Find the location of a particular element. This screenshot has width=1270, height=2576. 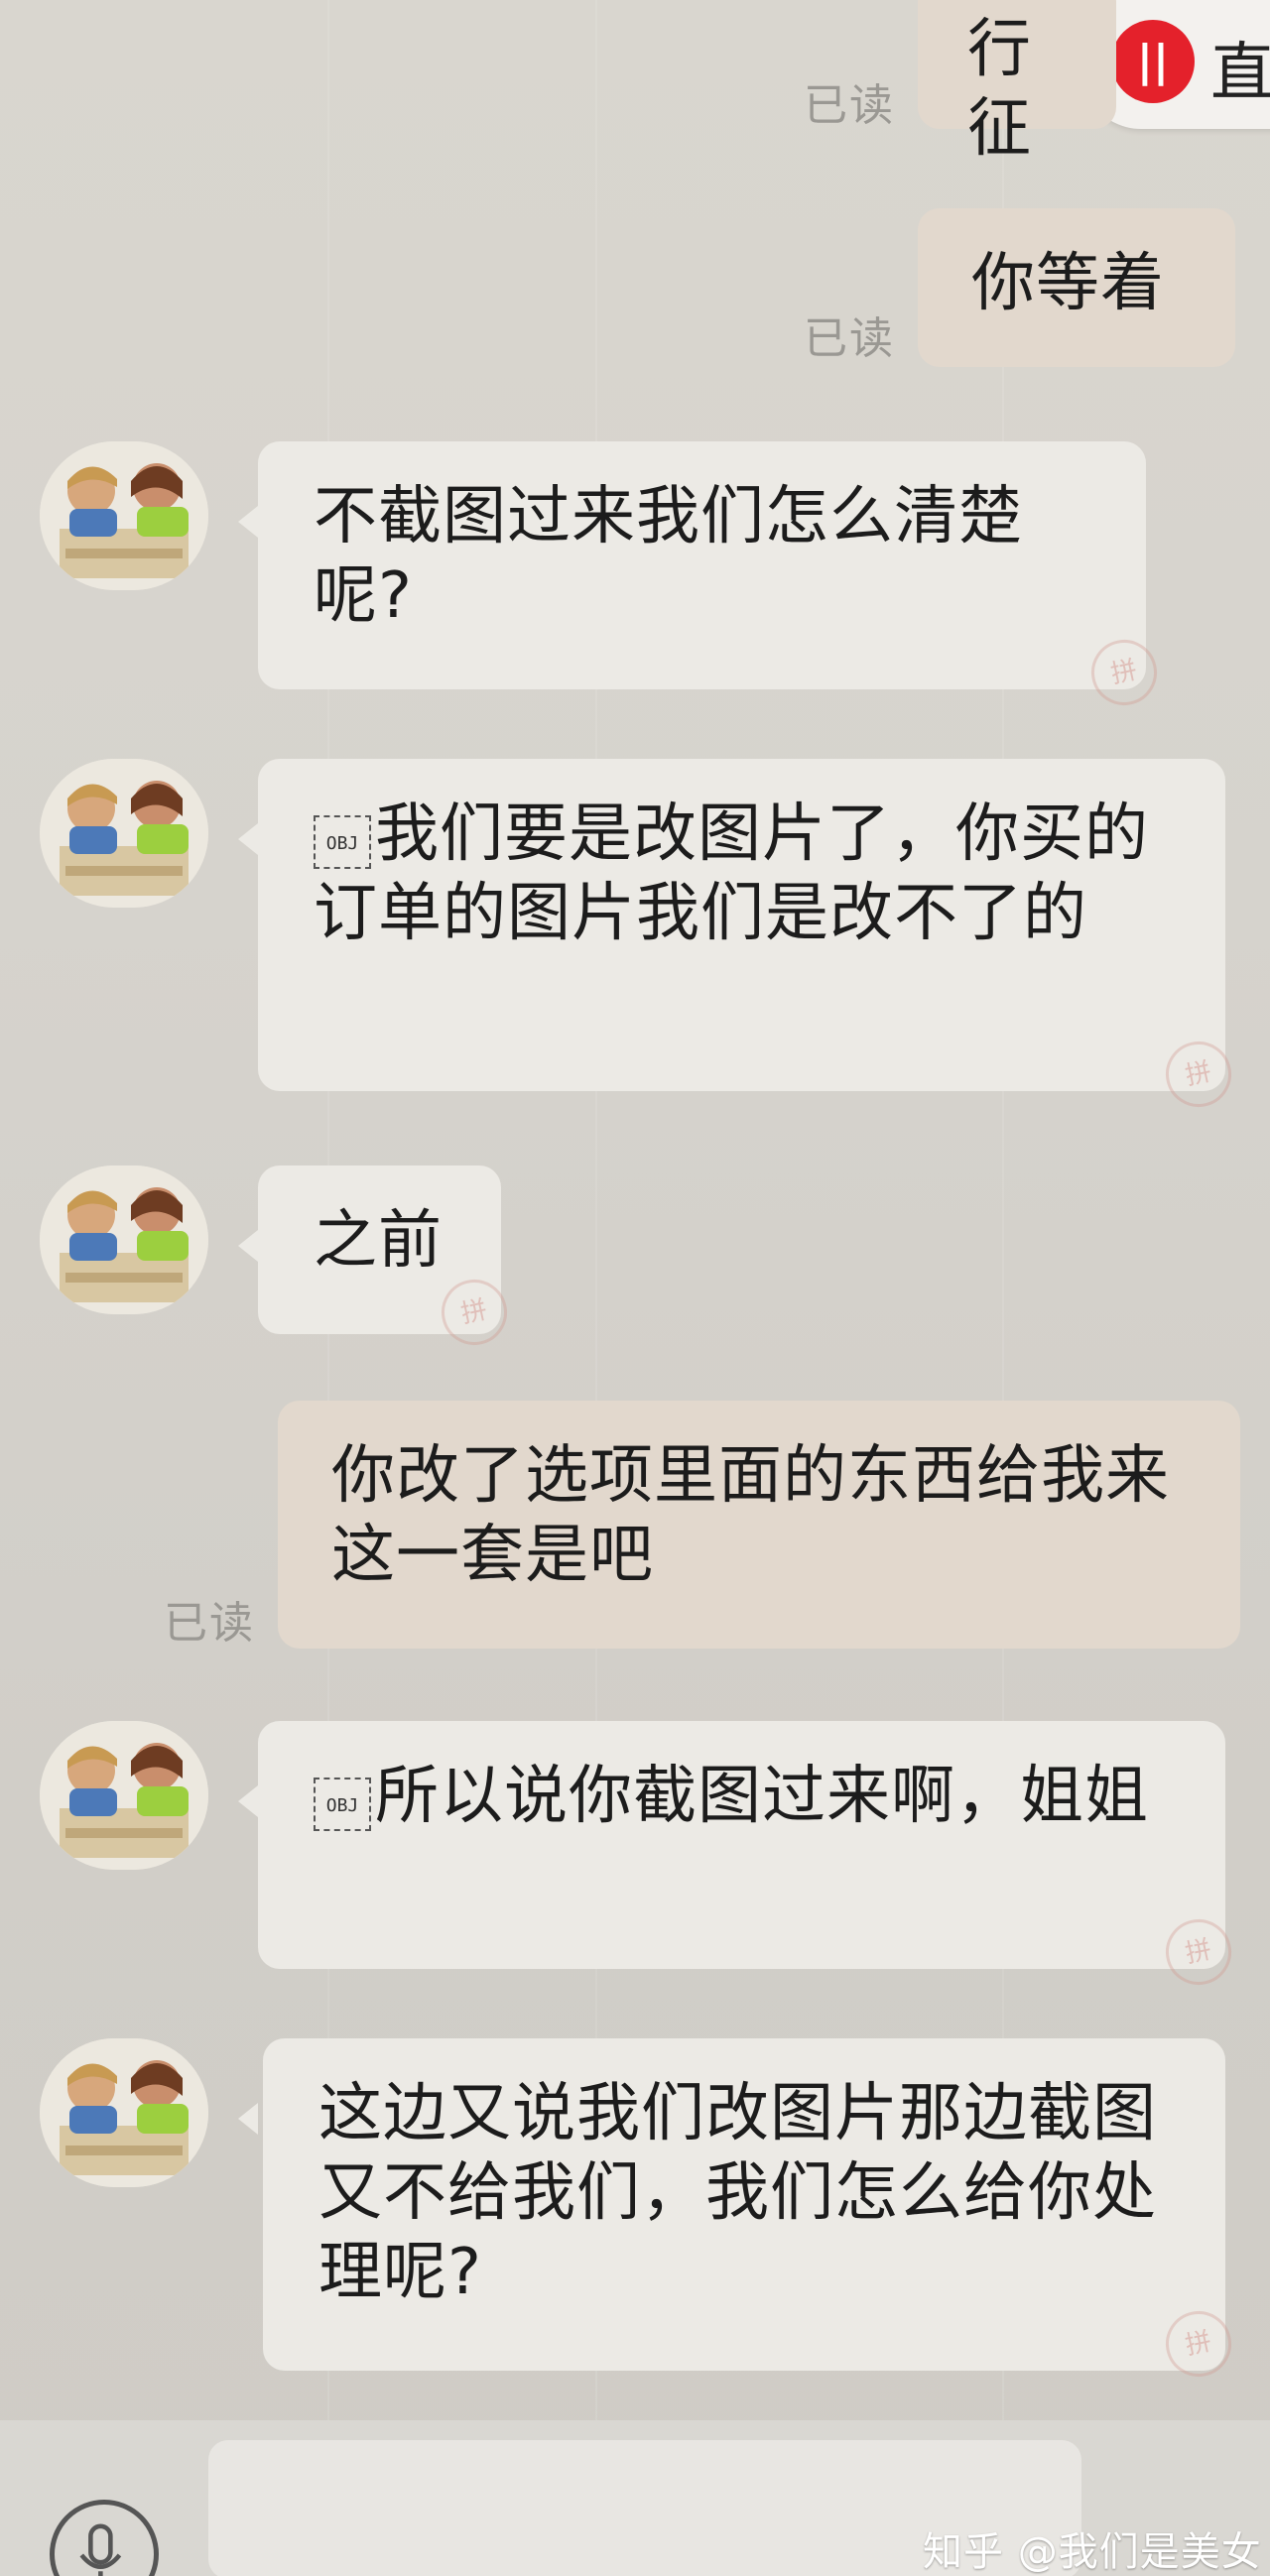

message-bubble-incoming: OBJ 我们要是改图片了，你买的订单的图片我们是改不了的 is located at coordinates (741, 925).